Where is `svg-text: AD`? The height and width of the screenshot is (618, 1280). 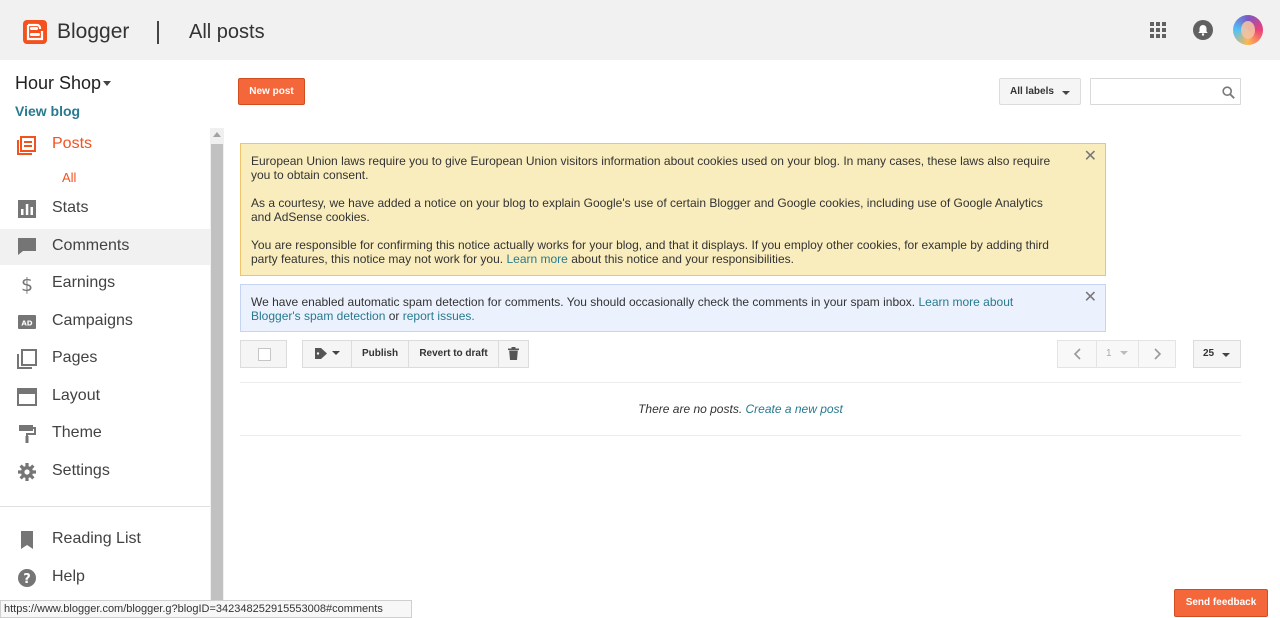
svg-text: AD is located at coordinates (26, 324).